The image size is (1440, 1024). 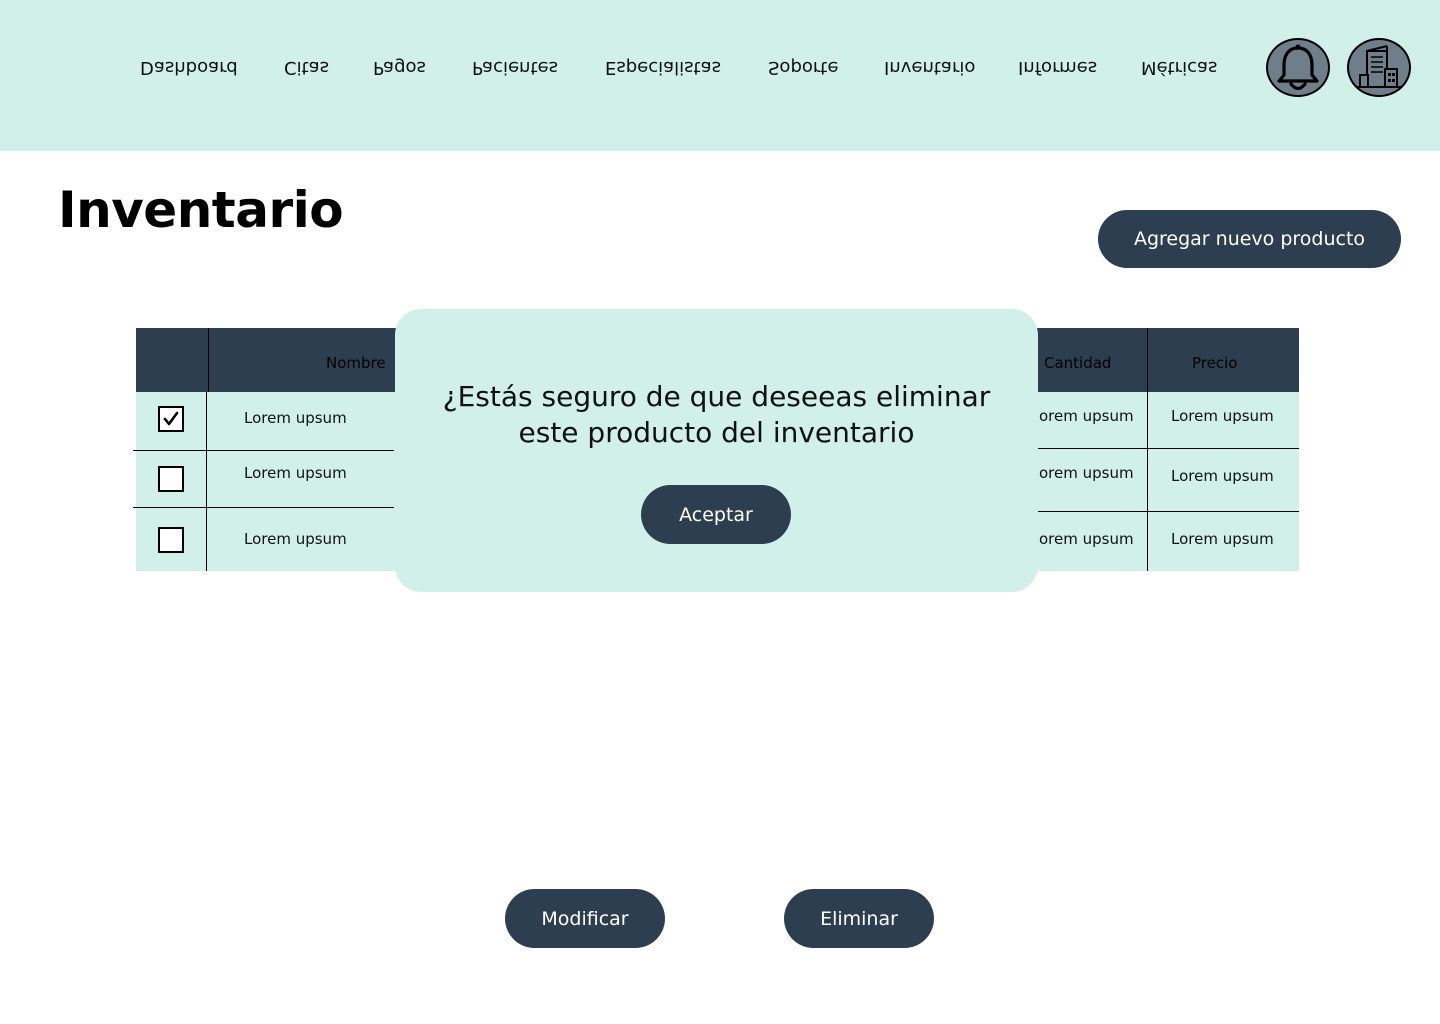 What do you see at coordinates (716, 396) in the screenshot?
I see `dialog-message-line-1: ¿Estás seguro de que deseeas eliminar` at bounding box center [716, 396].